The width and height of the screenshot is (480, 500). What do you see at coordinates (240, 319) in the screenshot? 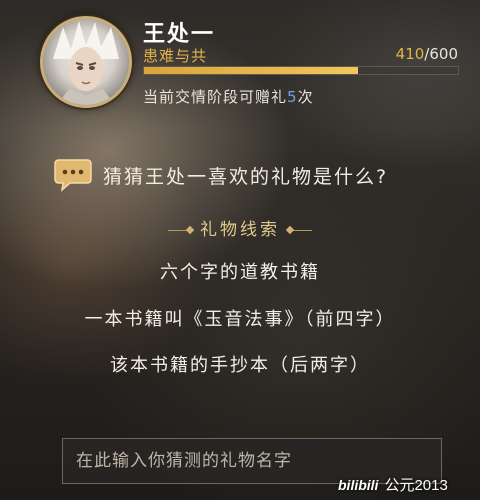
I see `clue-item: 一本书籍叫《玉音法事》（前四字）` at bounding box center [240, 319].